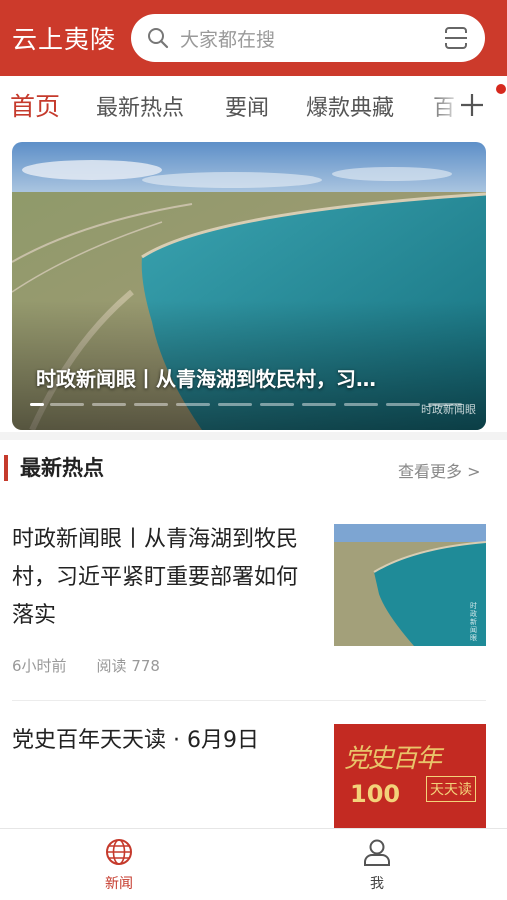 The image size is (507, 900). Describe the element at coordinates (158, 38) in the screenshot. I see `search-icon` at that location.